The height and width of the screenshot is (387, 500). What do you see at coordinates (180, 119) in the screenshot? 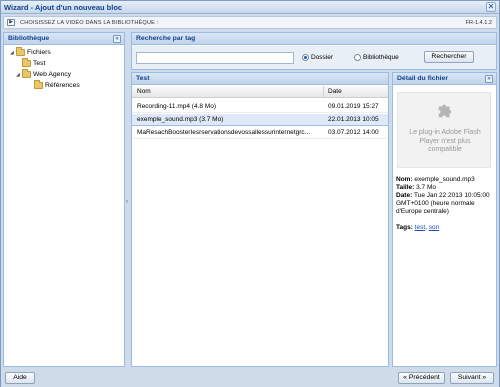
I see `file-name-cell: exemple_sound.mp3 (3.7 Mo)` at bounding box center [180, 119].